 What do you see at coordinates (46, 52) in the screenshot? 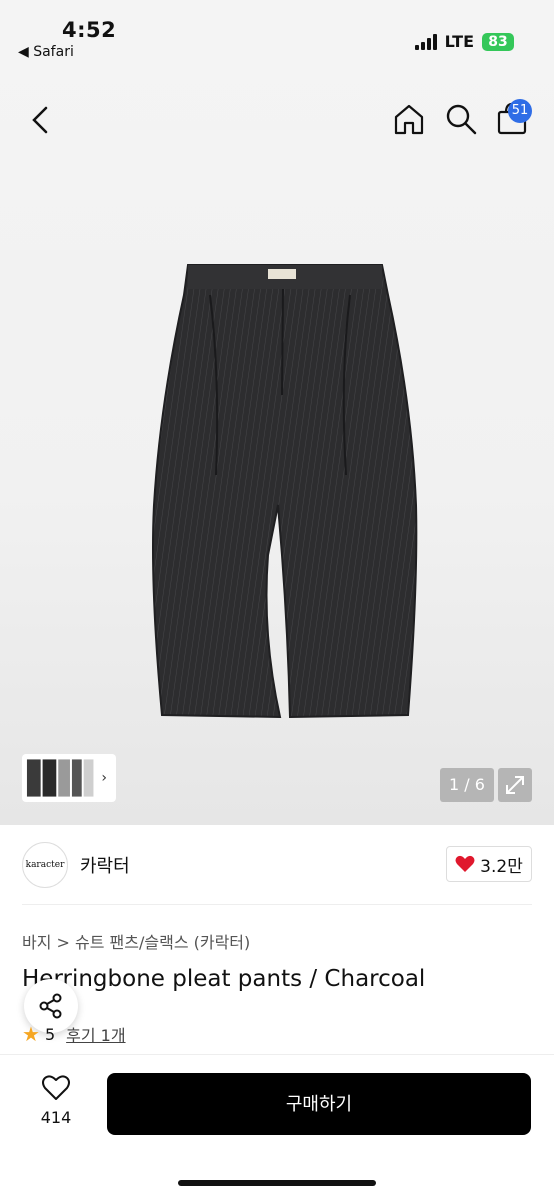
I see `back-to-safari: ◀ Safari` at bounding box center [46, 52].